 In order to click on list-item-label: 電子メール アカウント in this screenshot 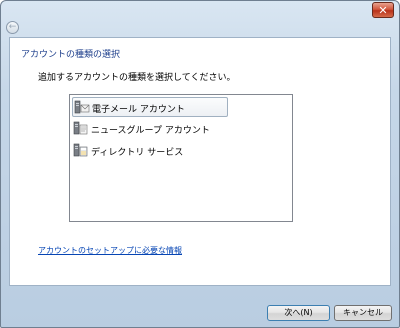, I will do `click(138, 110)`.